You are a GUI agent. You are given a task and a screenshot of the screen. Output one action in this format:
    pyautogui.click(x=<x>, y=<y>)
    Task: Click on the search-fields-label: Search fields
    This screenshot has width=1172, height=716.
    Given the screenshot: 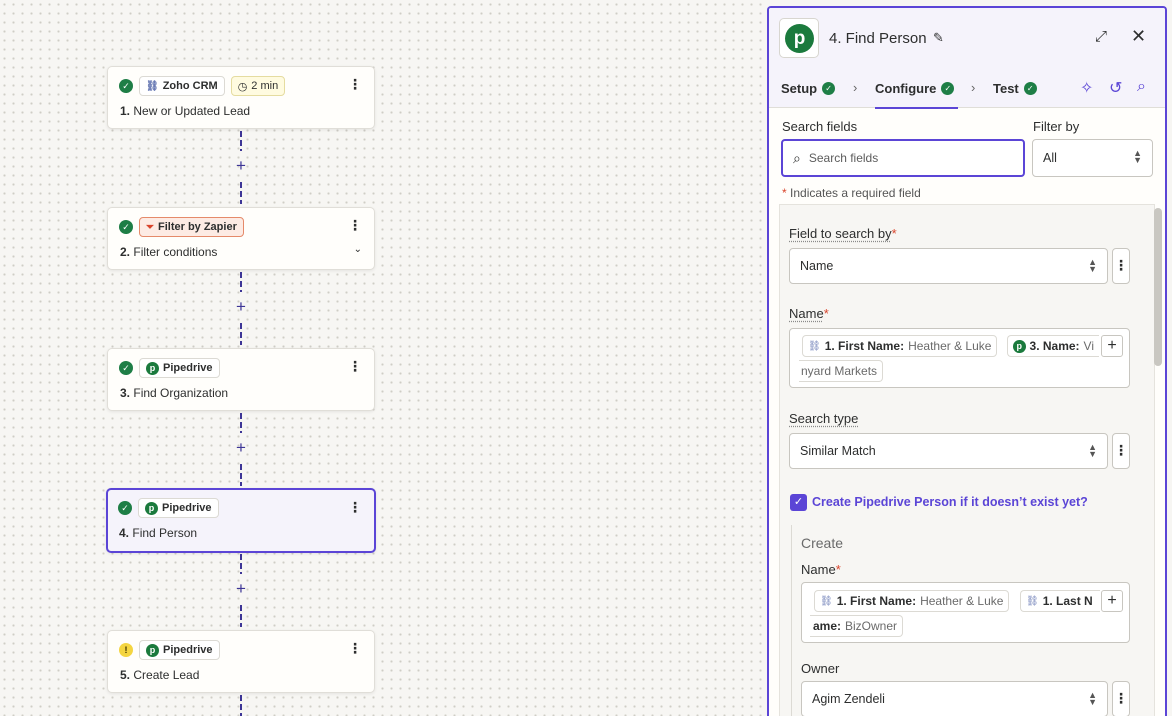 What is the action you would take?
    pyautogui.click(x=820, y=126)
    